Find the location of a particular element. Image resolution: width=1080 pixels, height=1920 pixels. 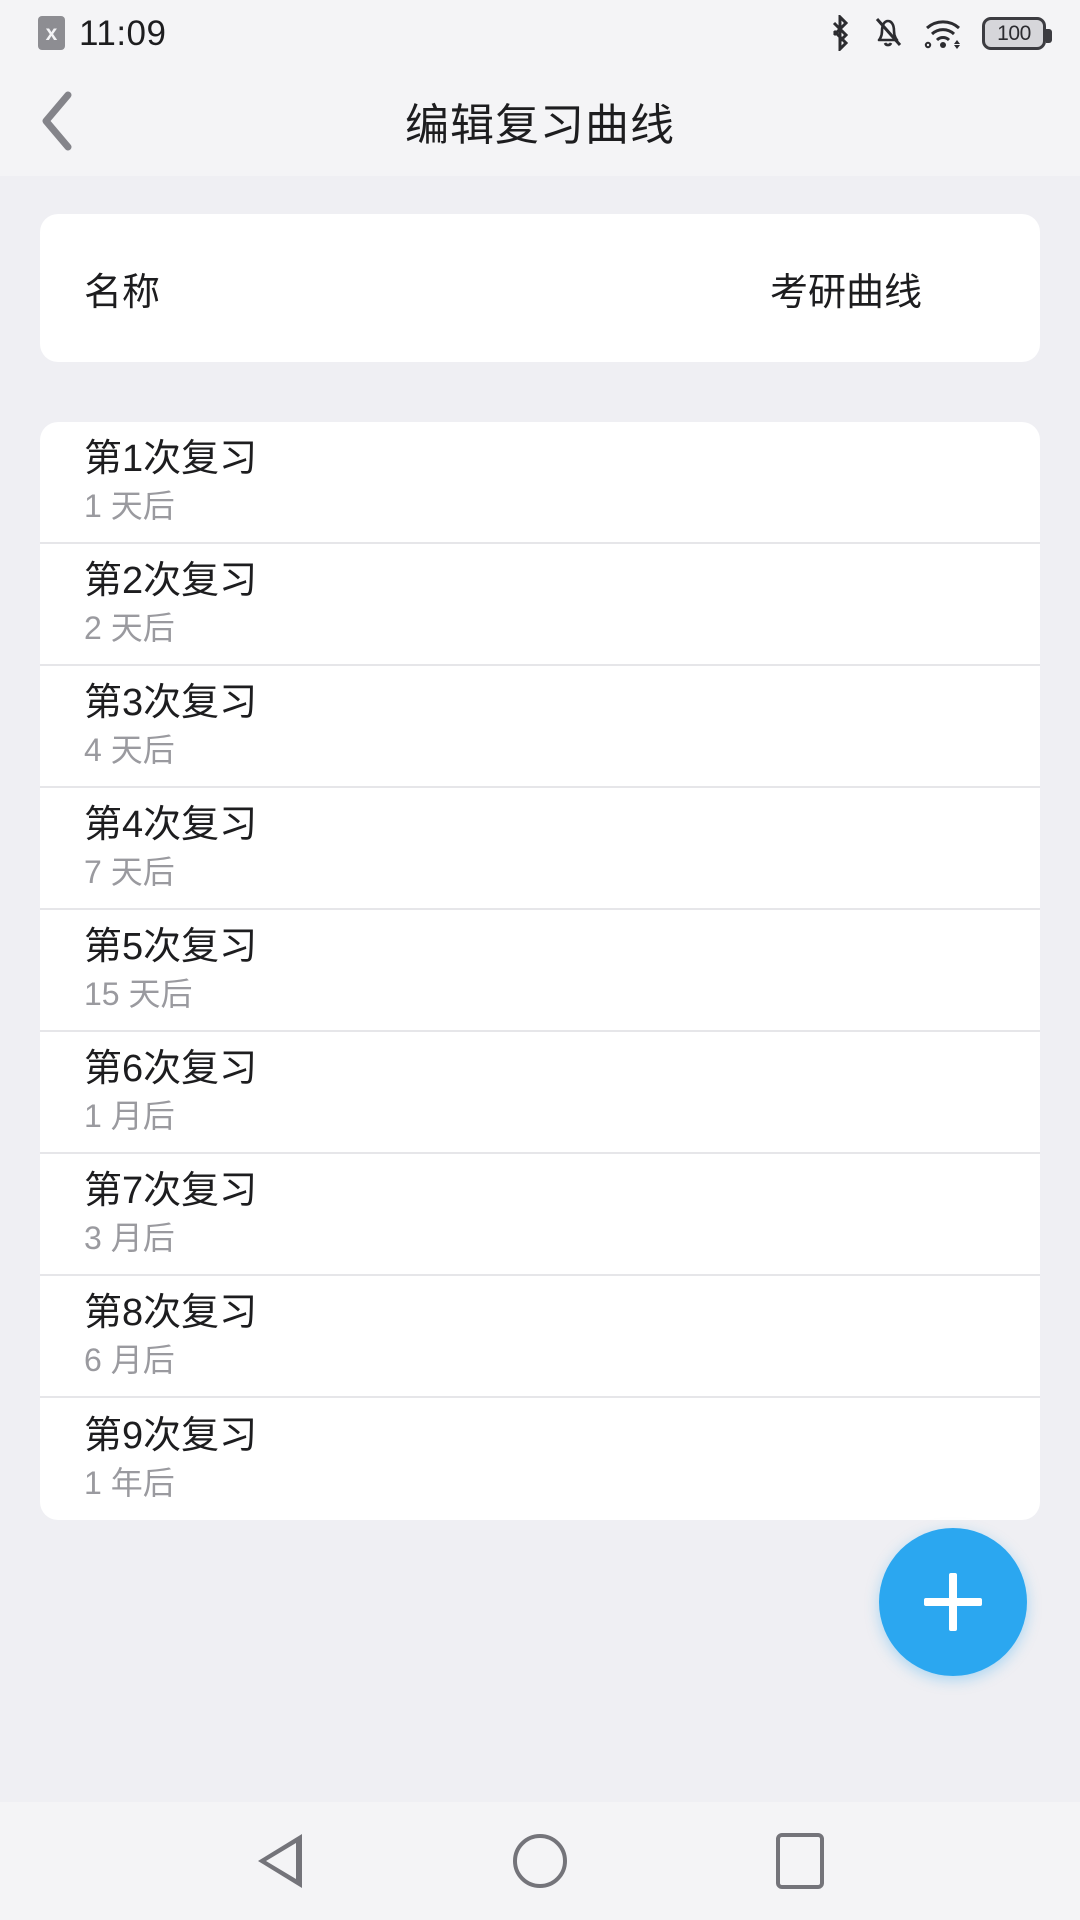

list-item-subtitle: 15 天后 is located at coordinates (138, 994).